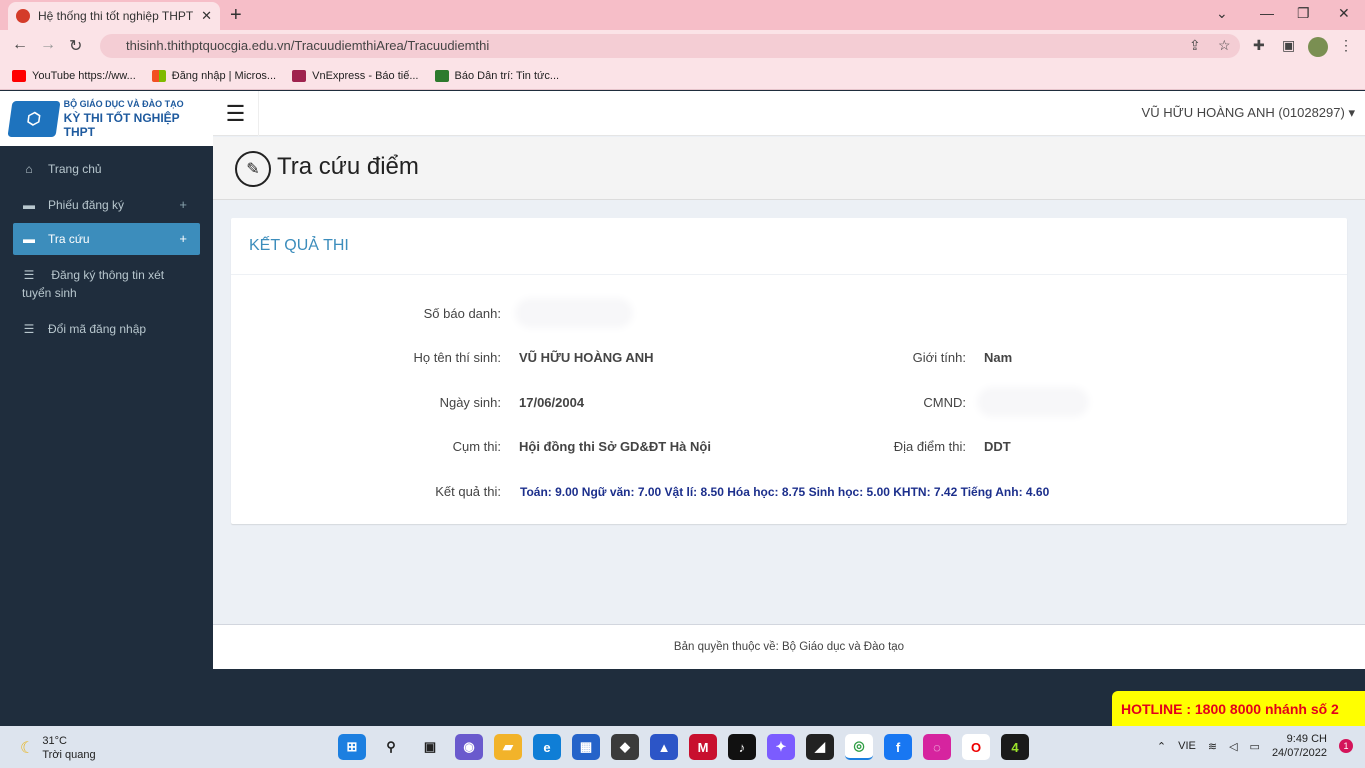  I want to click on battery-icon: ▭, so click(1255, 746).